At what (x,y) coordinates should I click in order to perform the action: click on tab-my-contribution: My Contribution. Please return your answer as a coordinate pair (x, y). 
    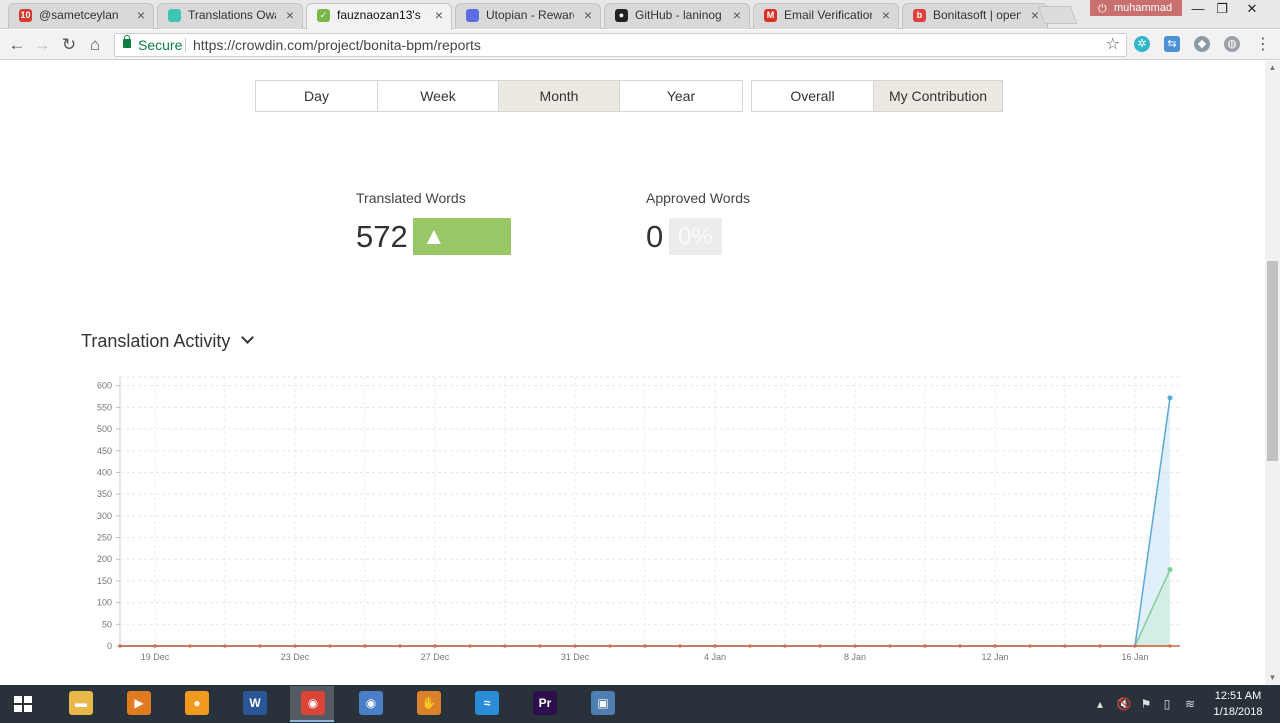
    Looking at the image, I should click on (938, 96).